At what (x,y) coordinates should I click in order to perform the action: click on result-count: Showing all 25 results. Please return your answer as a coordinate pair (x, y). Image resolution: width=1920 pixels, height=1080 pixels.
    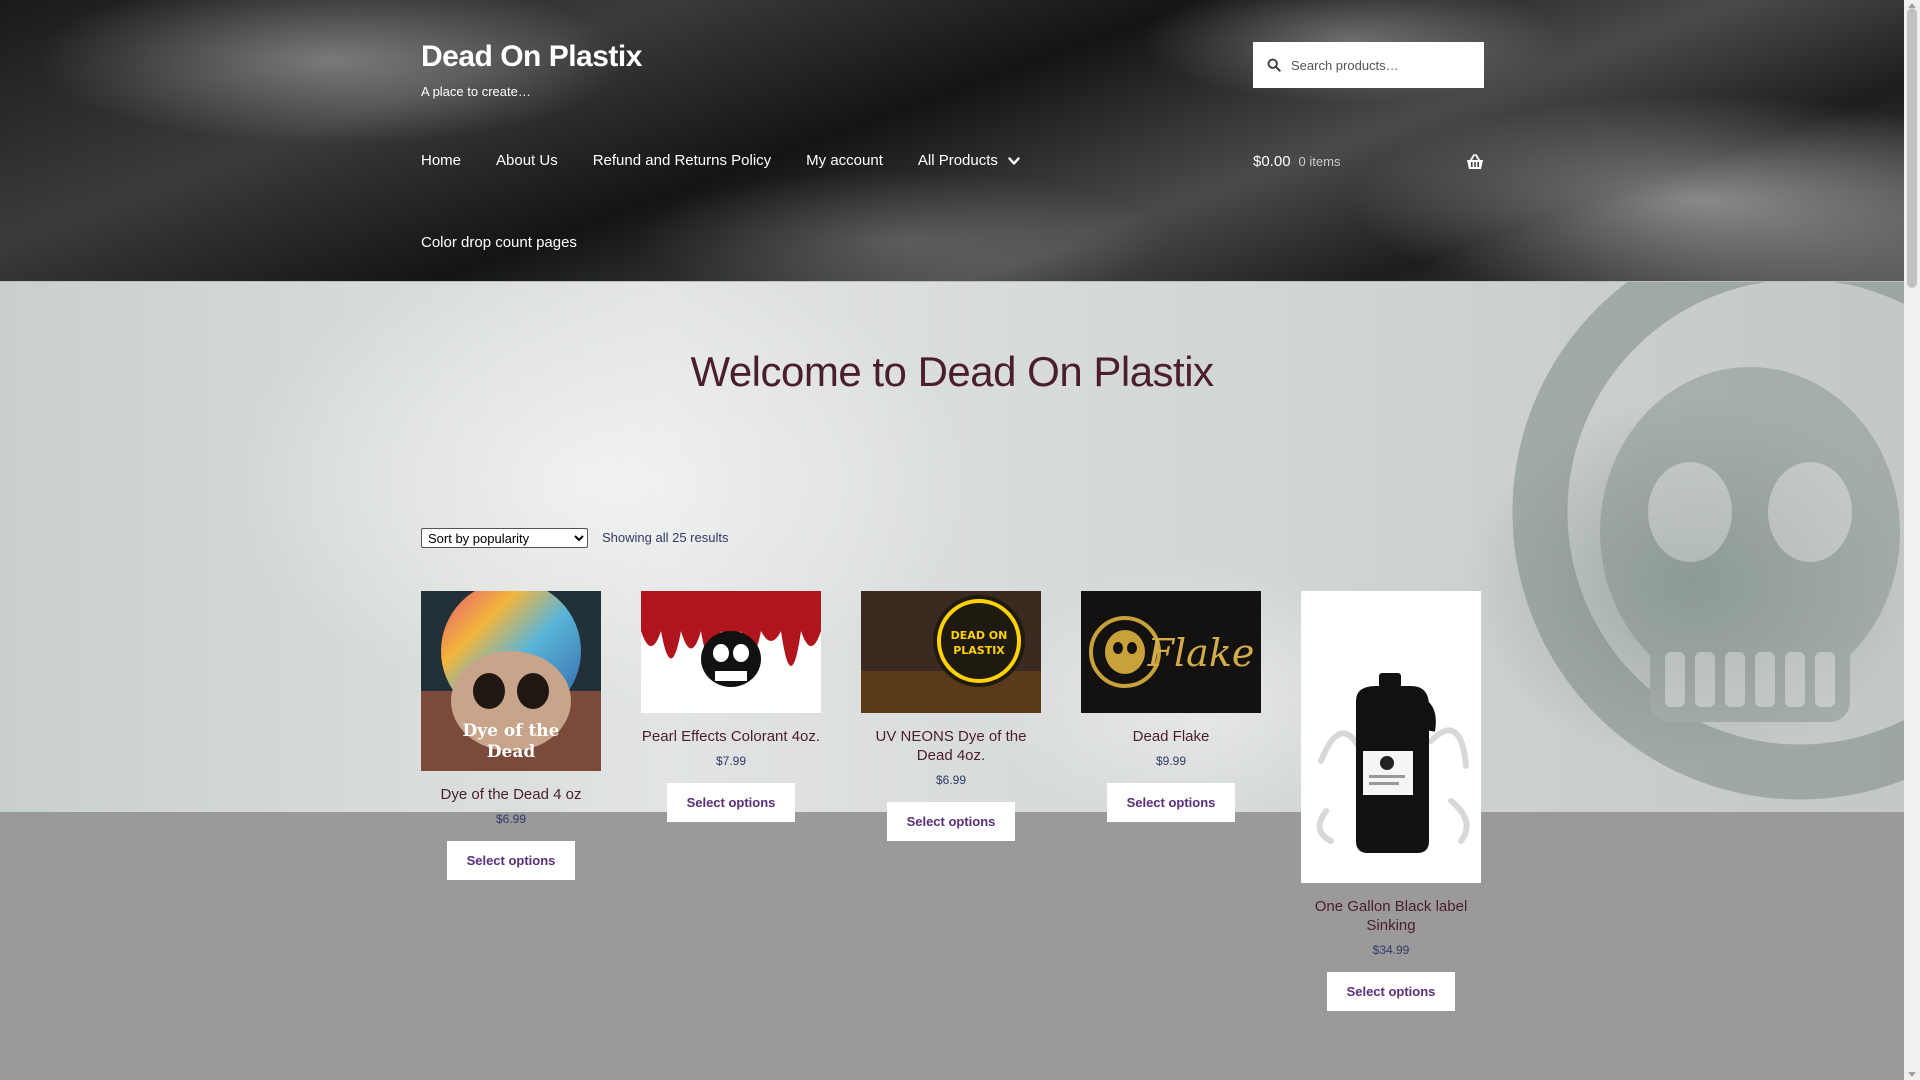
    Looking at the image, I should click on (665, 537).